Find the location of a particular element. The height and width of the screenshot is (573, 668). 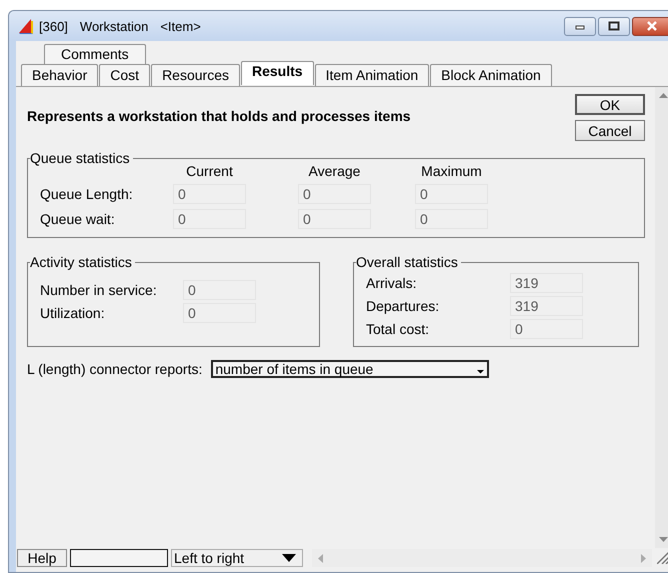

field-label: Number in service: is located at coordinates (99, 290).